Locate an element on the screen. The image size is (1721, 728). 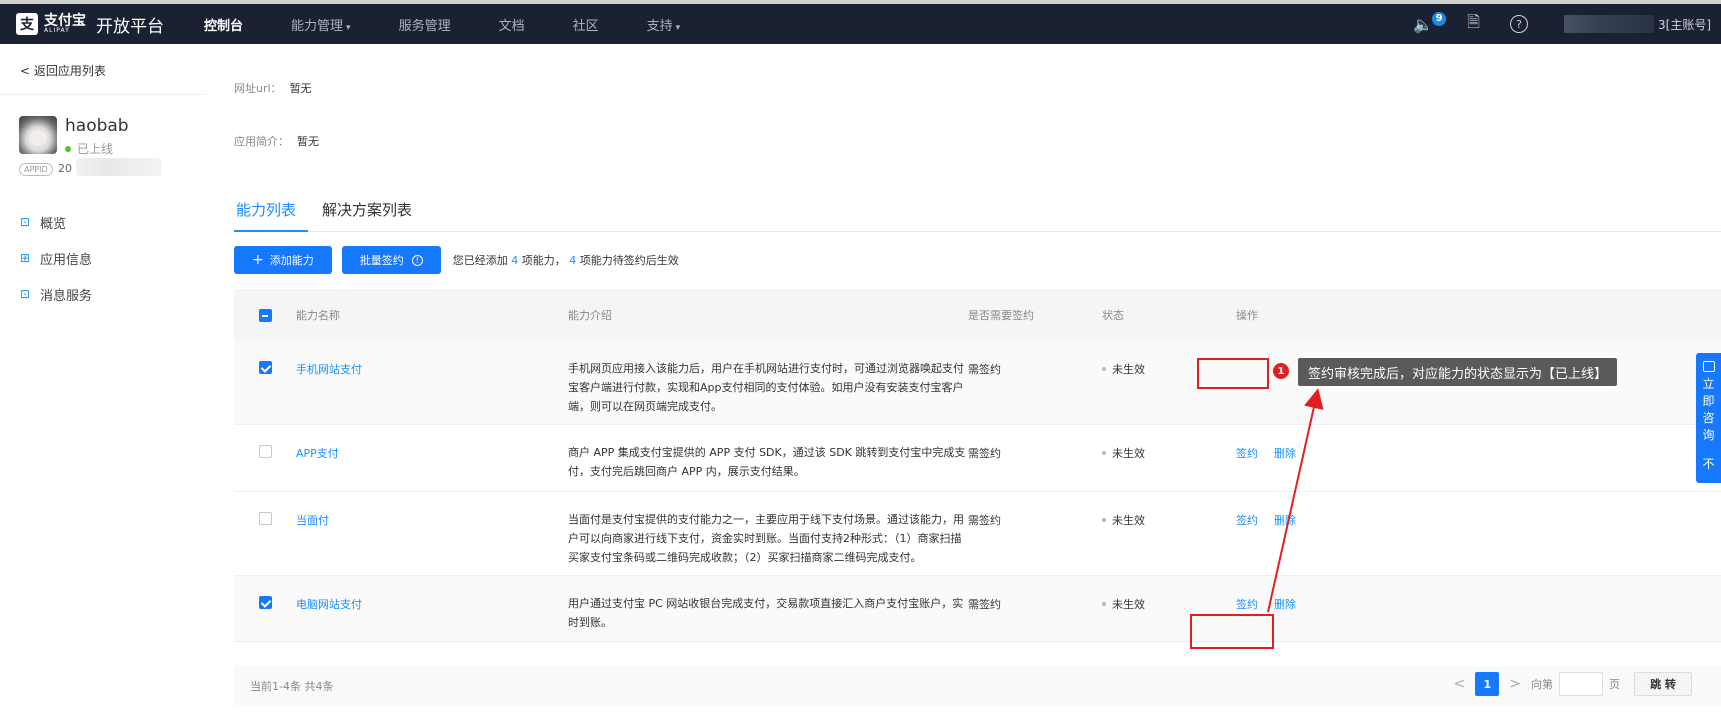
platform-title: 开放平台 is located at coordinates (130, 26).